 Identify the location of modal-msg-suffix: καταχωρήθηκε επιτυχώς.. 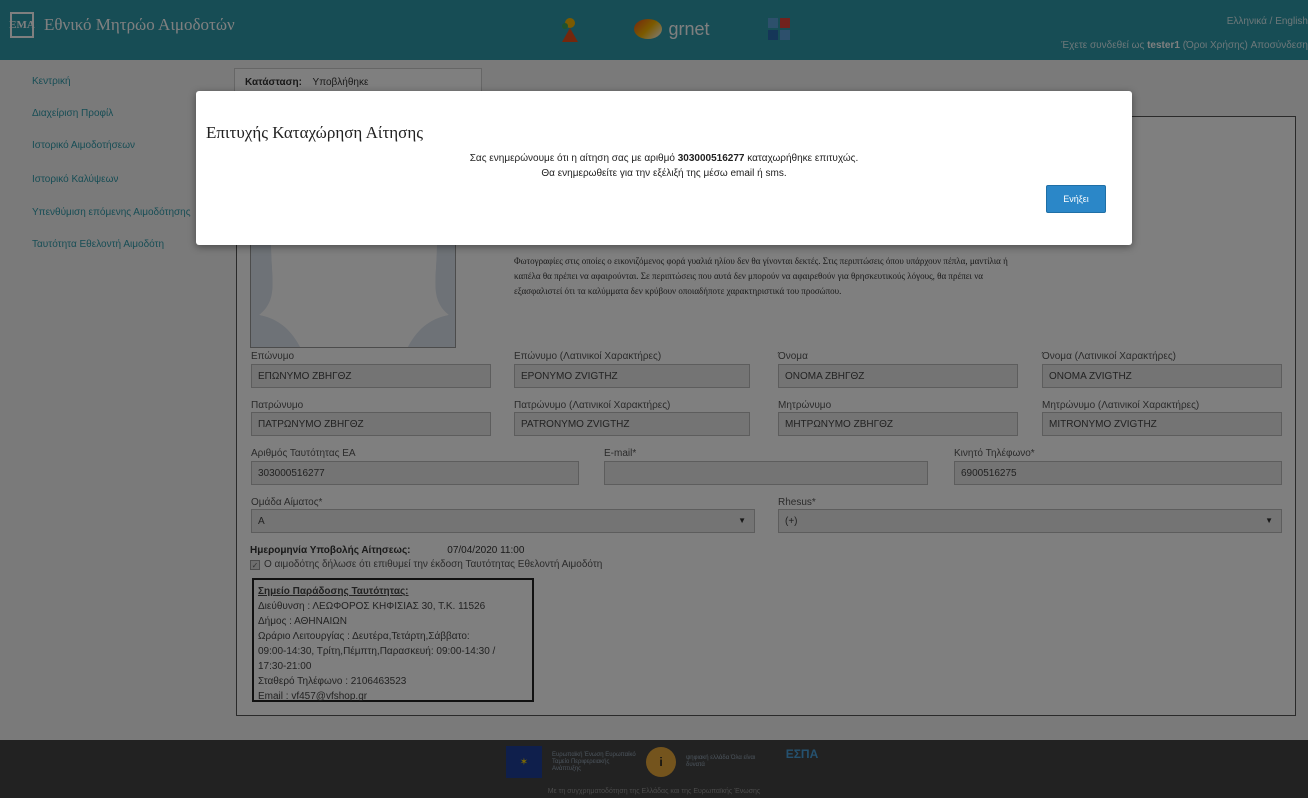
(803, 158).